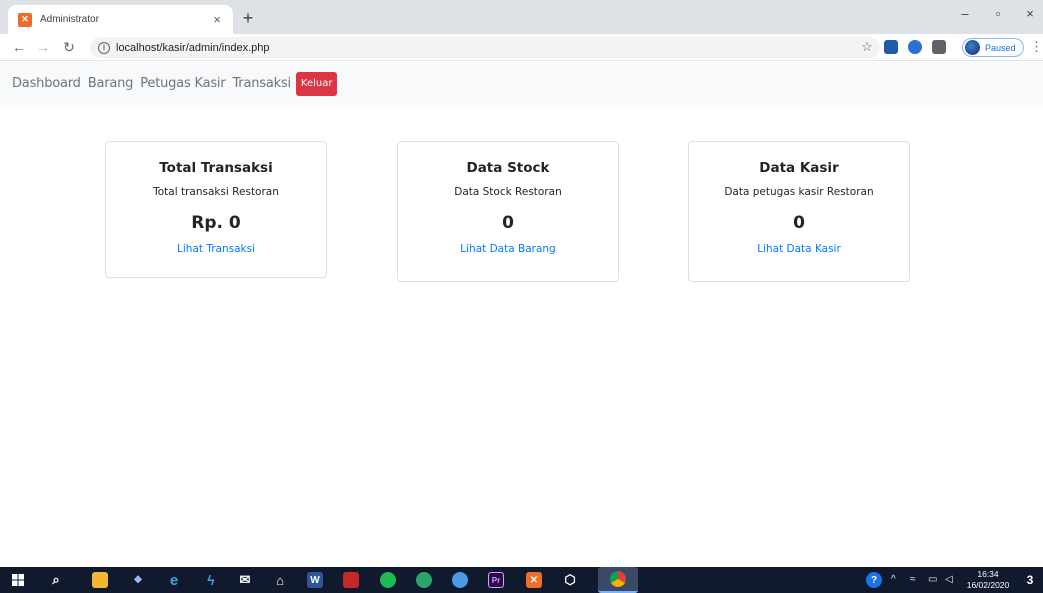 The width and height of the screenshot is (1043, 593). I want to click on close-window-button: ×, so click(1029, 13).